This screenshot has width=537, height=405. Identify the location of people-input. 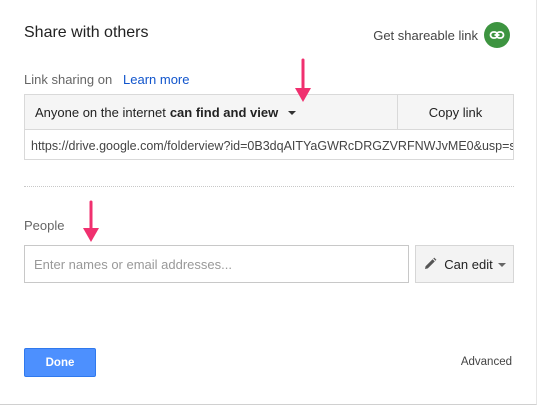
(216, 264).